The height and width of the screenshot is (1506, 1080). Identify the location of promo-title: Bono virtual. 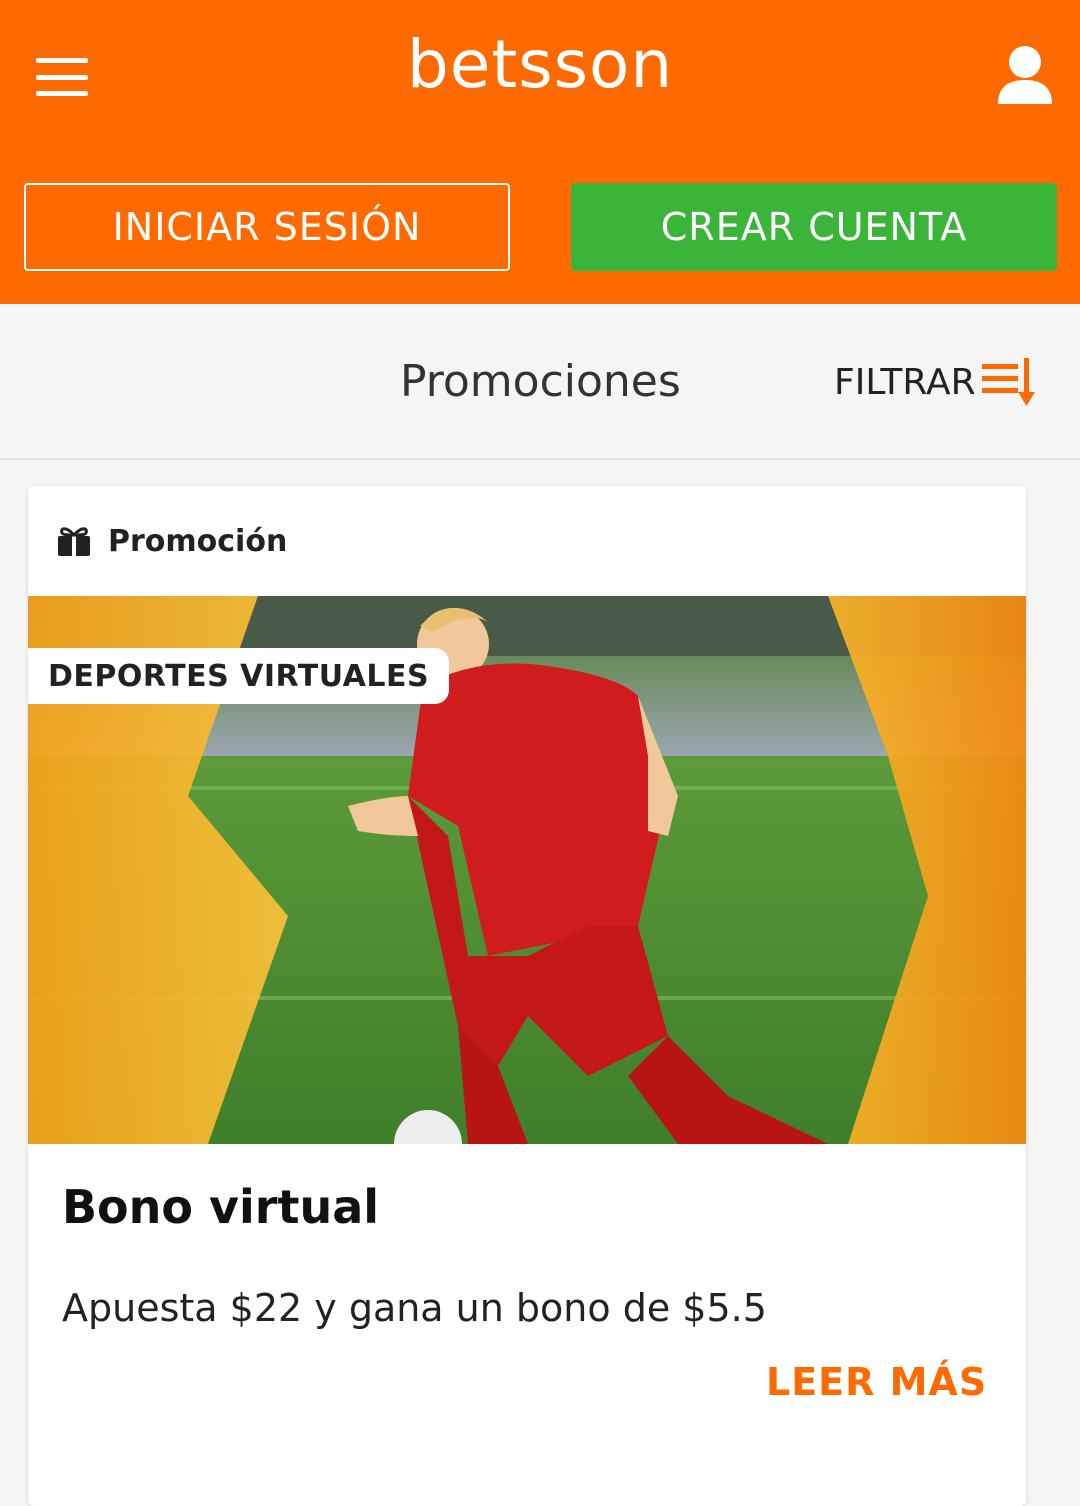
(221, 1207).